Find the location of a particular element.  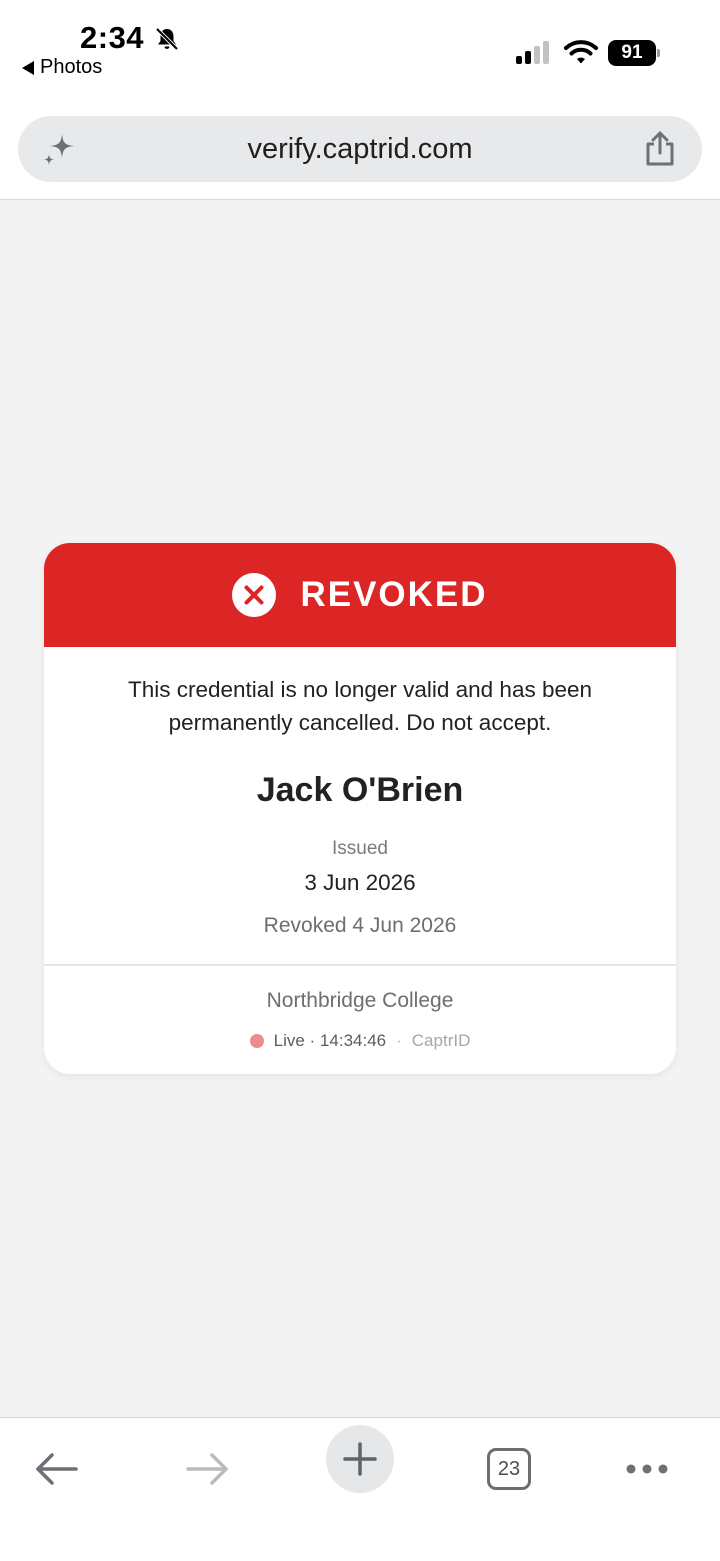

tabs-button: 23 is located at coordinates (509, 1469).